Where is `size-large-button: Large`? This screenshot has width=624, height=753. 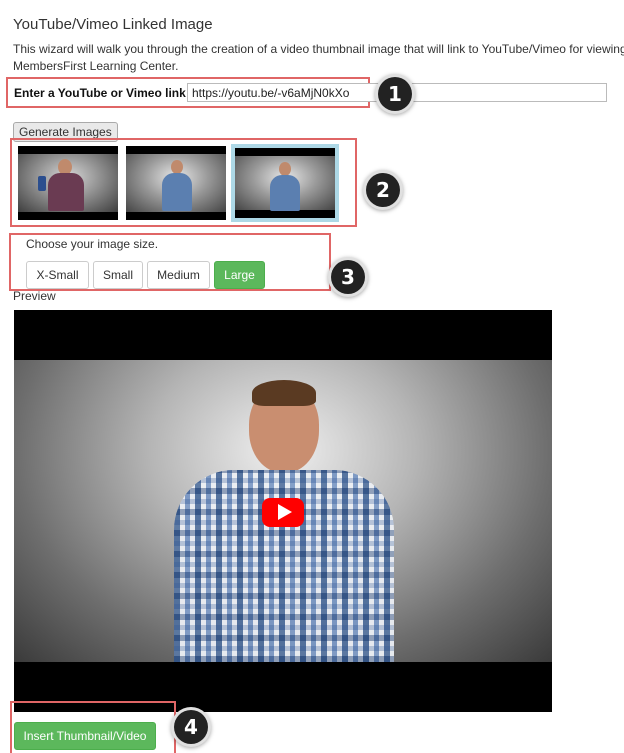
size-large-button: Large is located at coordinates (239, 275).